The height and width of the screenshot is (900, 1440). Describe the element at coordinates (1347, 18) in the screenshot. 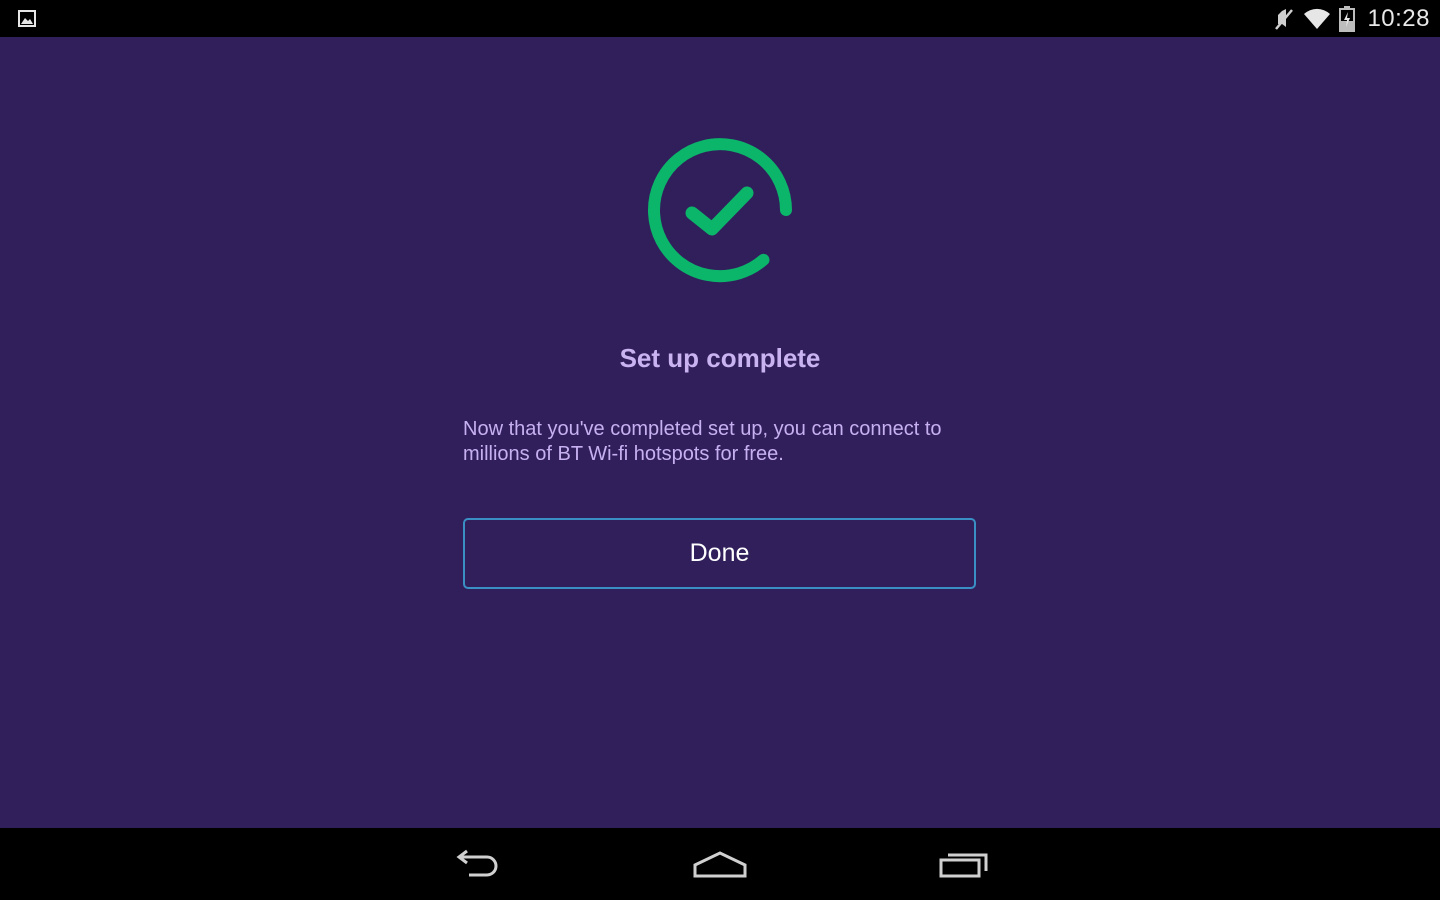

I see `battery-charging-icon` at that location.